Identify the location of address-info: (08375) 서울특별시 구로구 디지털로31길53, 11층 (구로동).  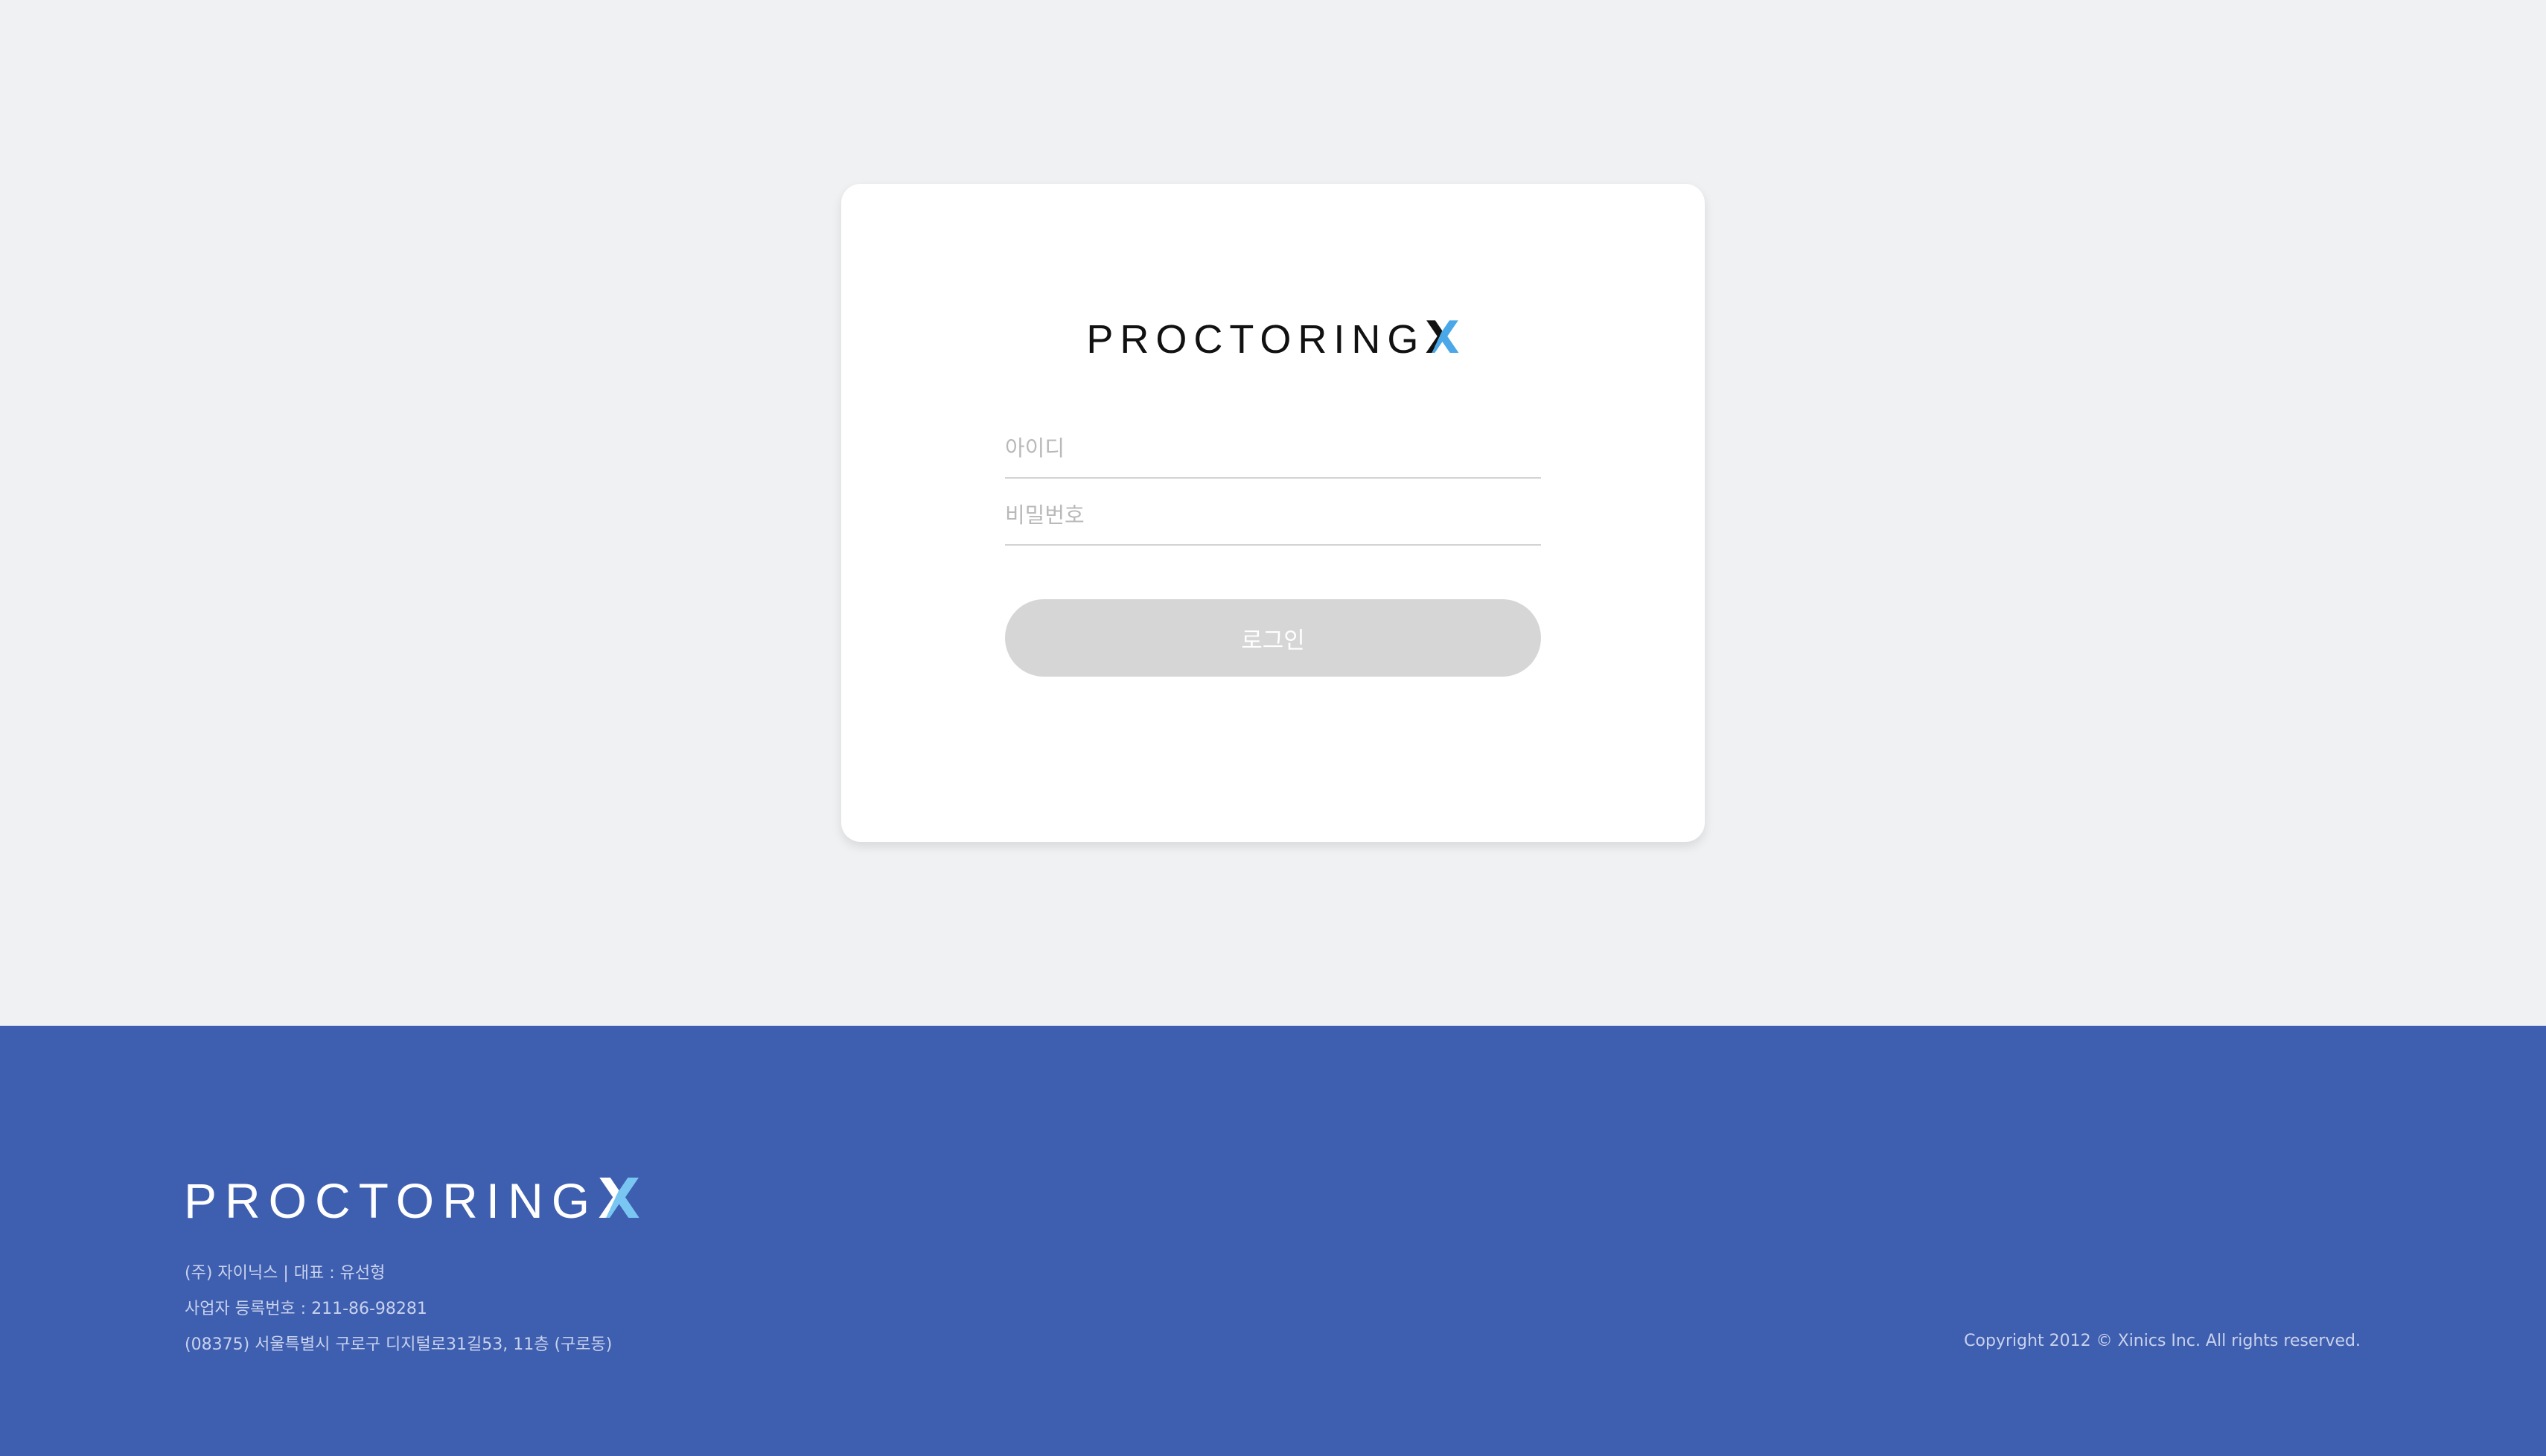
(399, 1344).